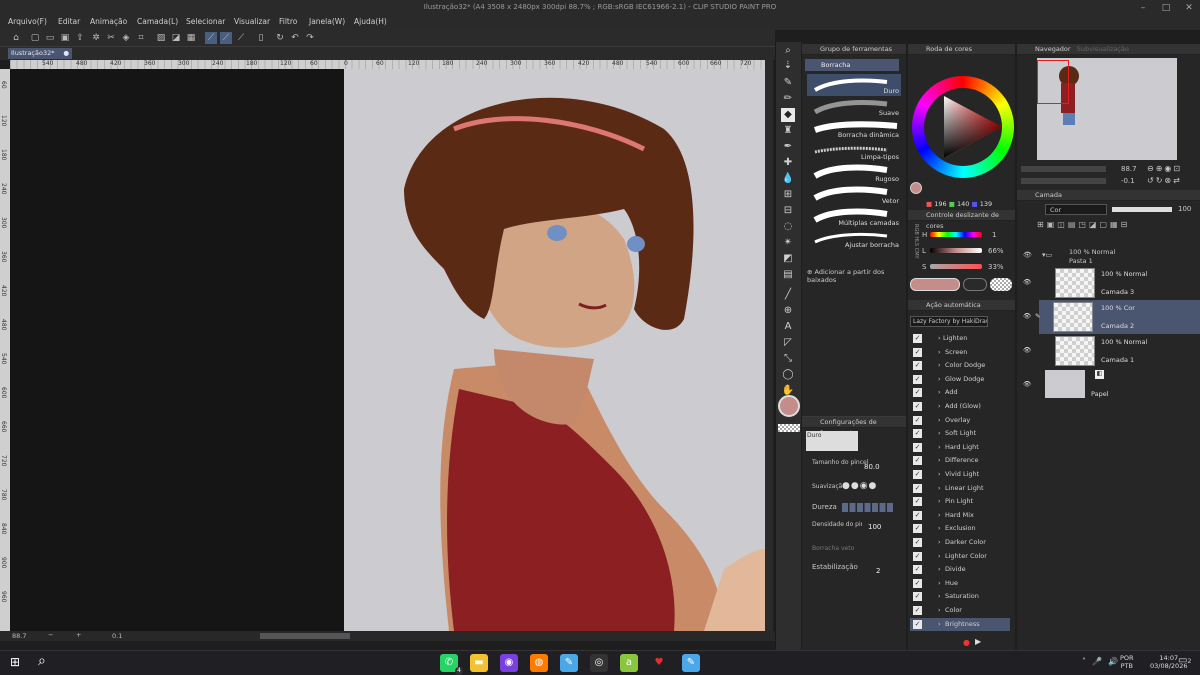 This screenshot has height=675, width=1200. Describe the element at coordinates (960, 557) in the screenshot. I see `action-item: ✓ › Lighter Color` at that location.